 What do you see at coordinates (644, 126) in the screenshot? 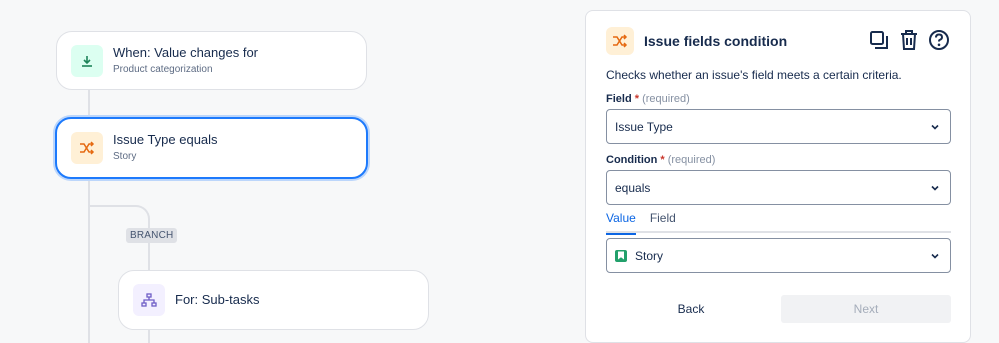
I see `field-select-value: Issue Type` at bounding box center [644, 126].